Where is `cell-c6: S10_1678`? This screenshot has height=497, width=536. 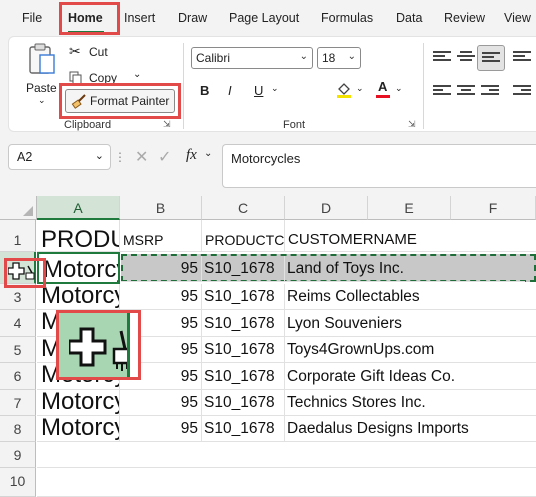
cell-c6: S10_1678 is located at coordinates (243, 376).